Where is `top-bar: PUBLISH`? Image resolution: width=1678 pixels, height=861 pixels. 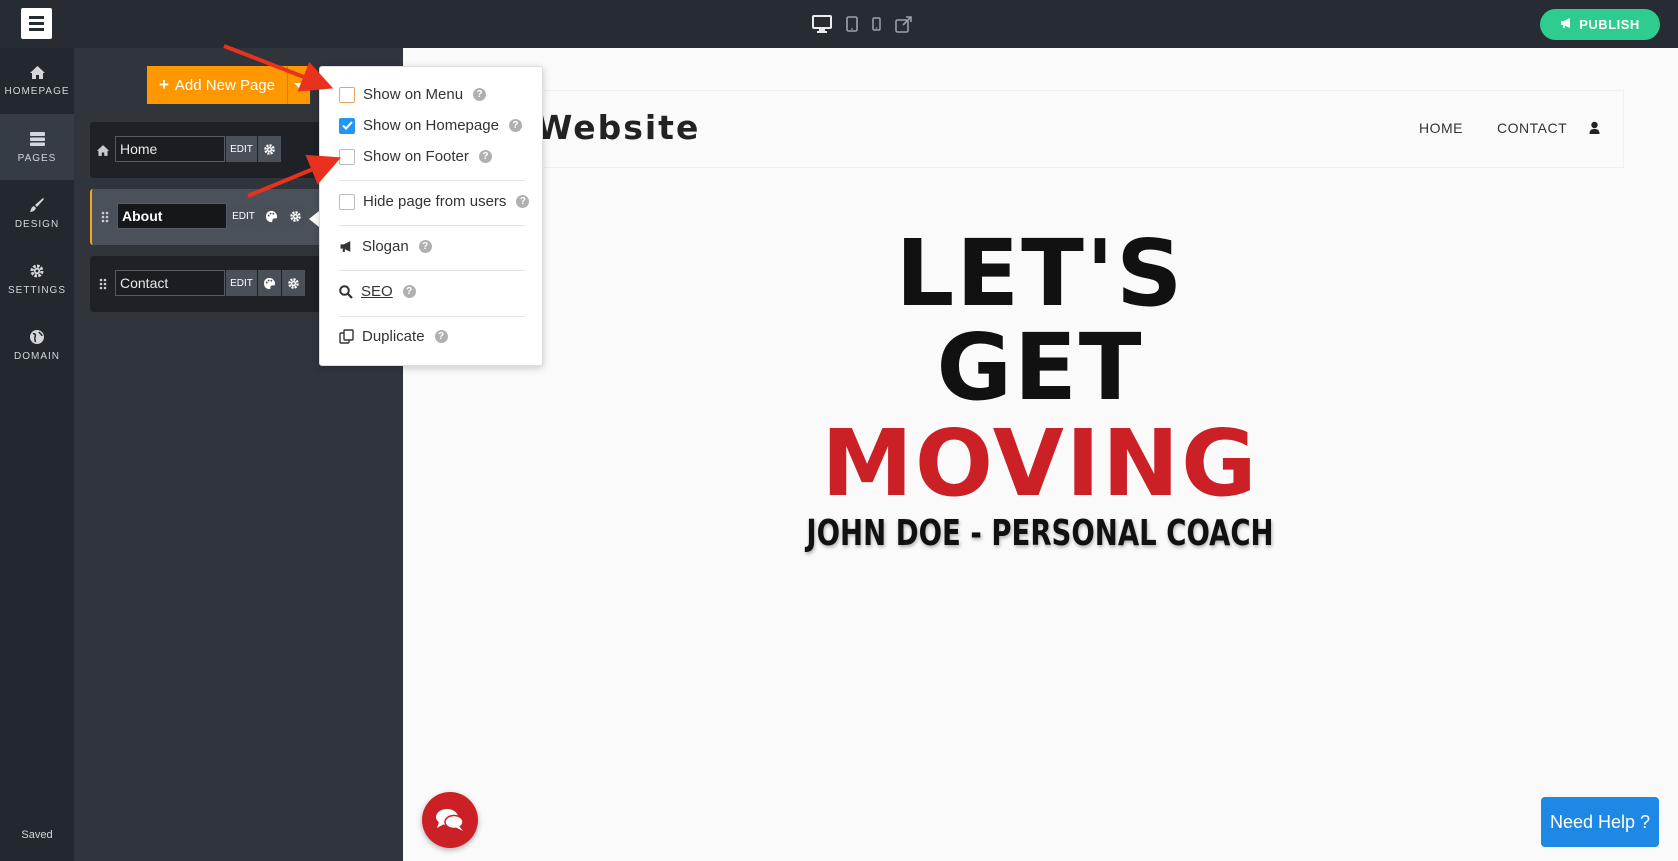 top-bar: PUBLISH is located at coordinates (839, 24).